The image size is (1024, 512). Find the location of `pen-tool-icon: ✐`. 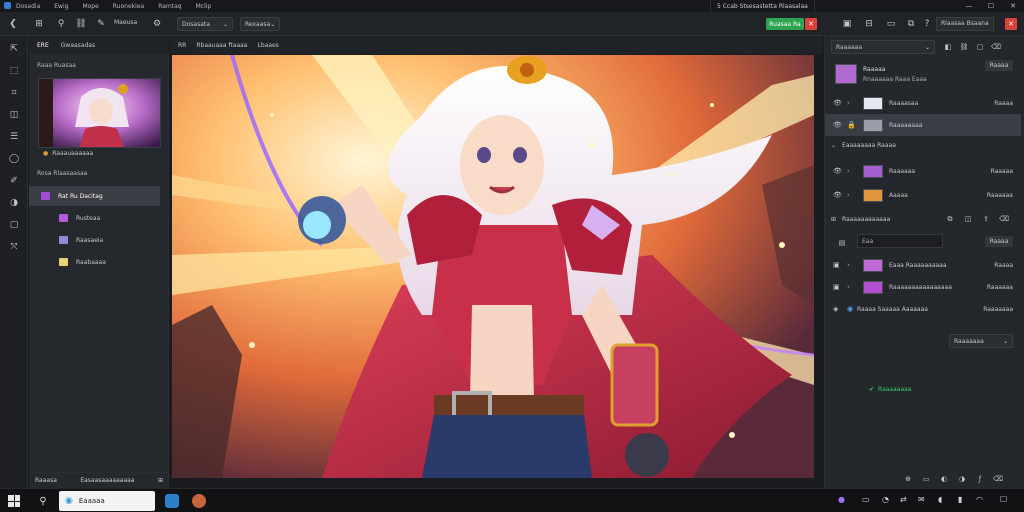

pen-tool-icon: ✐ is located at coordinates (14, 181).